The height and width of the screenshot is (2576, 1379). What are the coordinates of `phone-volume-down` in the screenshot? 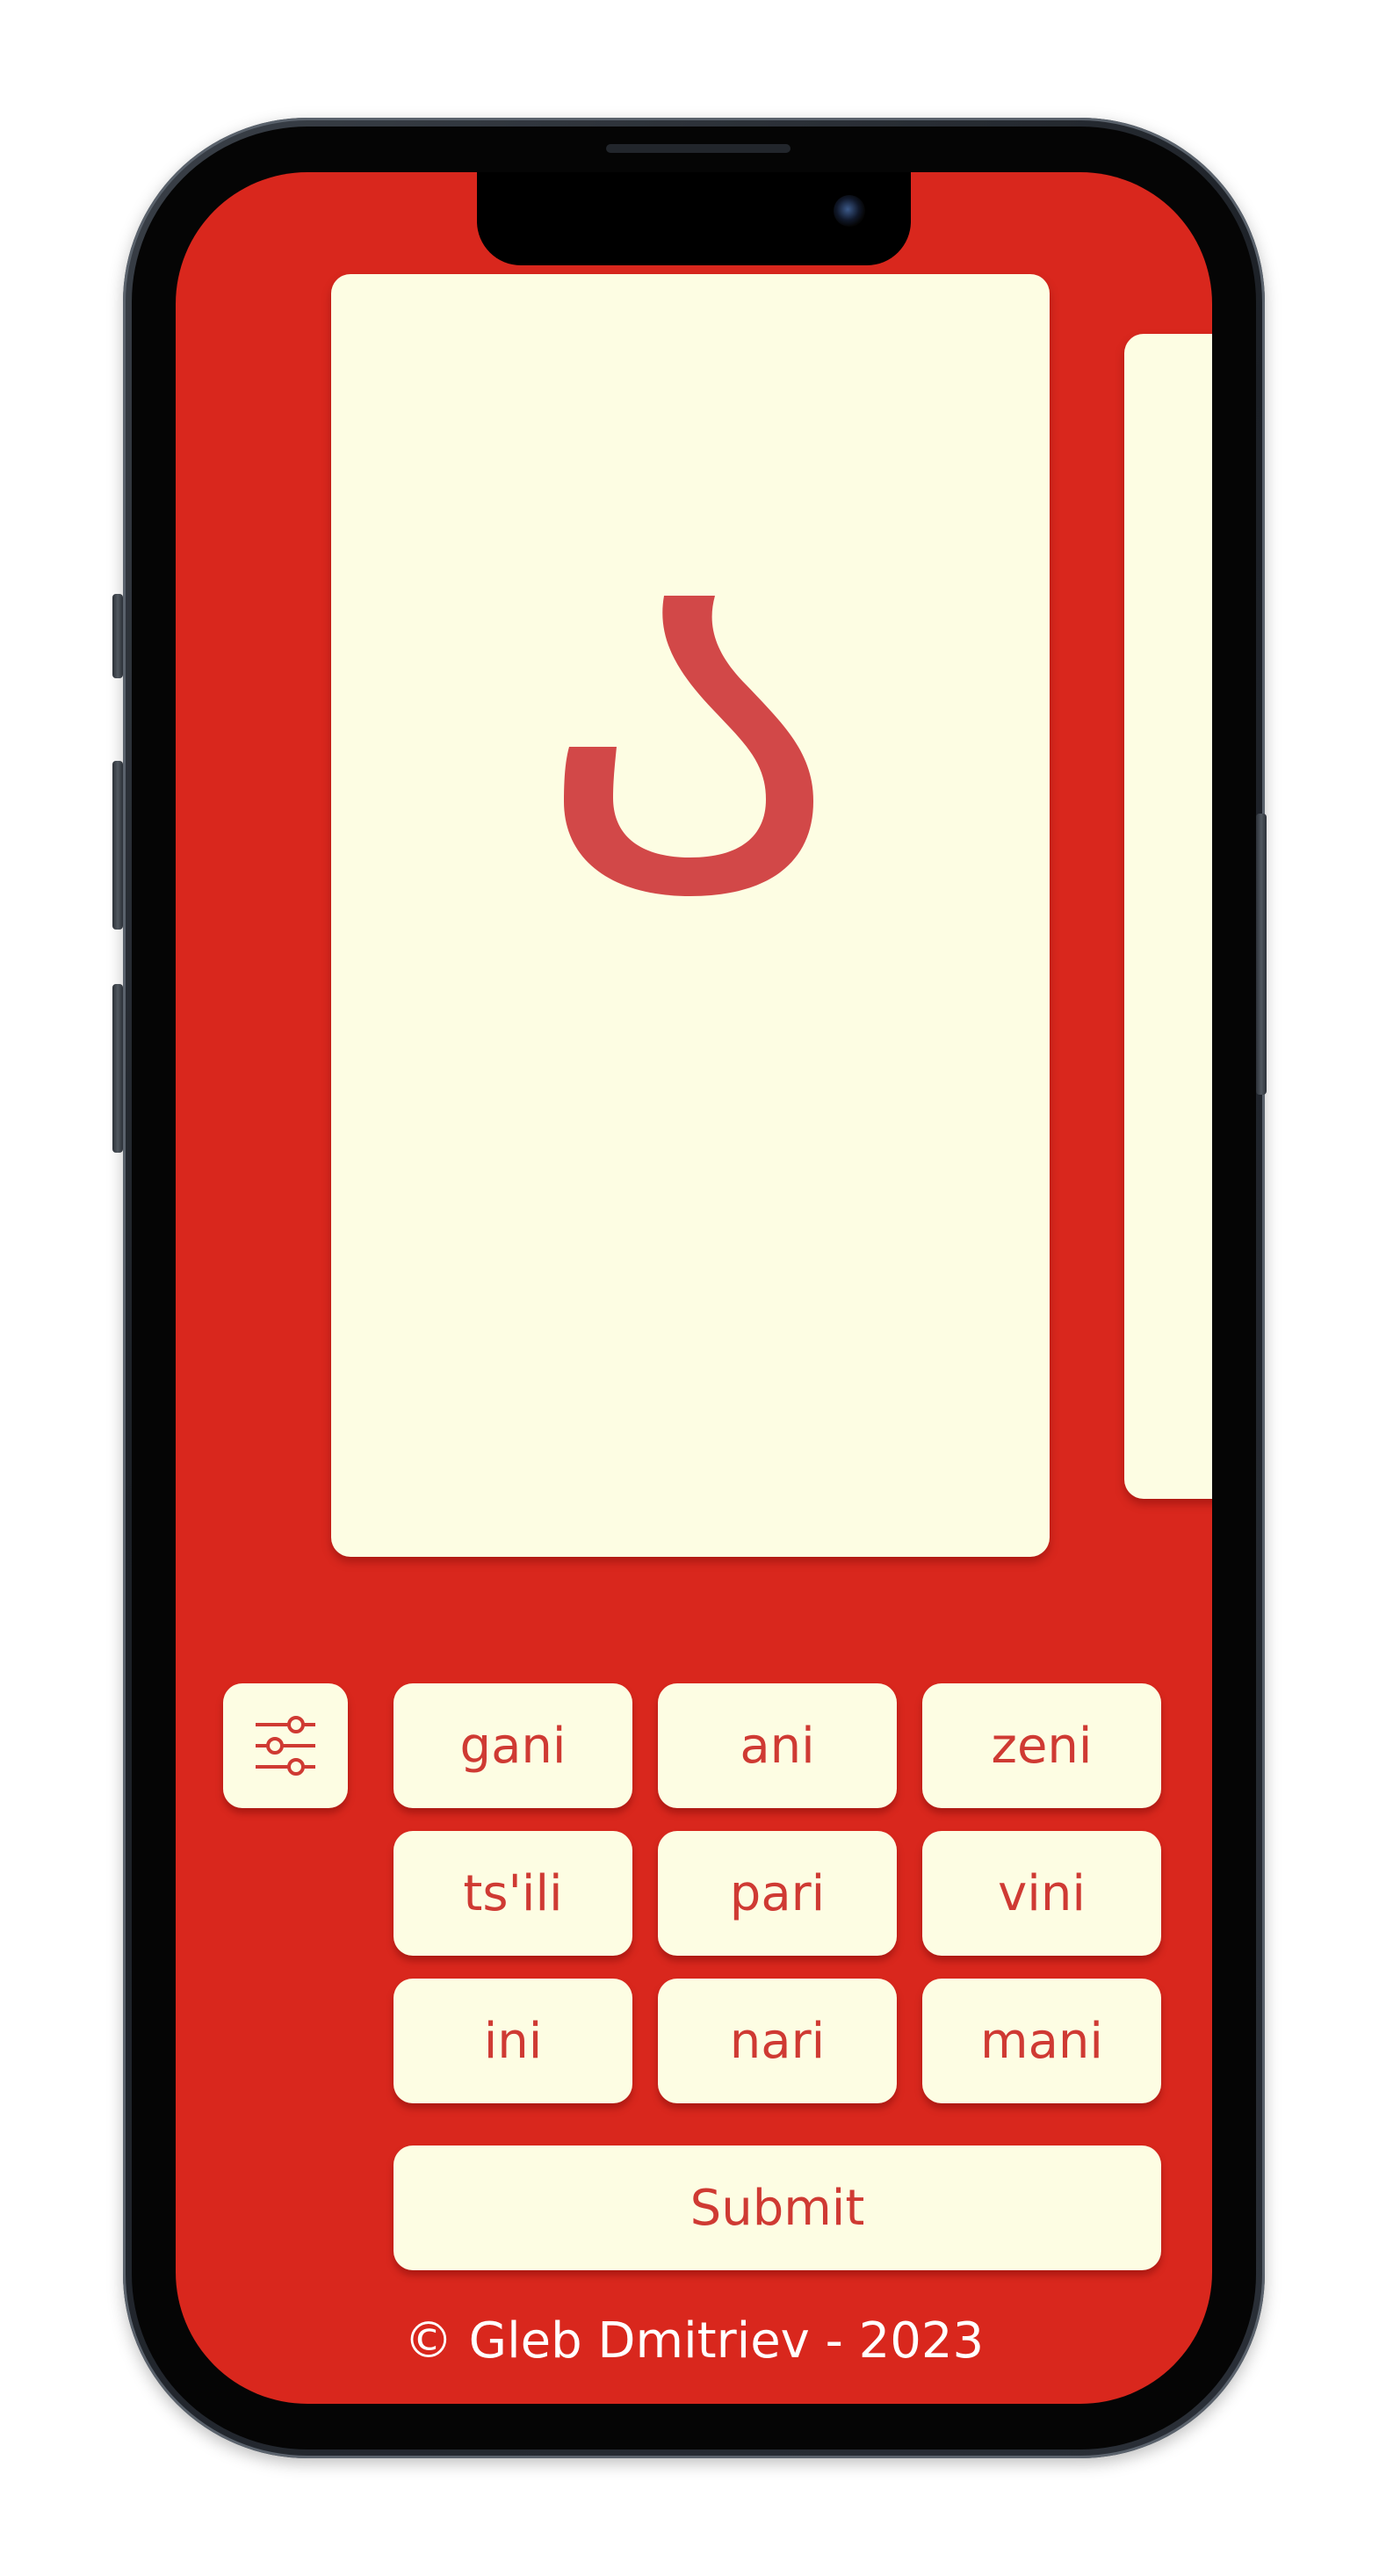 It's located at (117, 1068).